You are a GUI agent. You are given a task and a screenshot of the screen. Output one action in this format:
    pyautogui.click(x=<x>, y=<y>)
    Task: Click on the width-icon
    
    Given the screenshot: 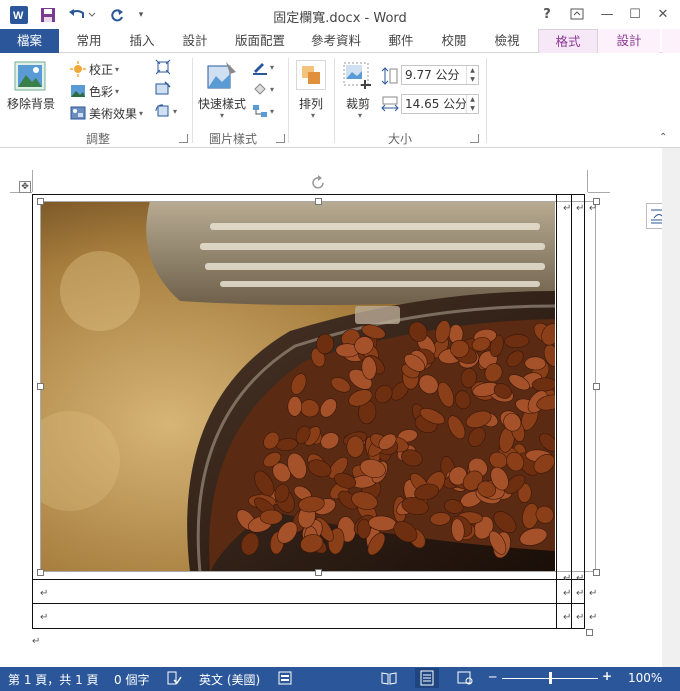 What is the action you would take?
    pyautogui.click(x=390, y=104)
    